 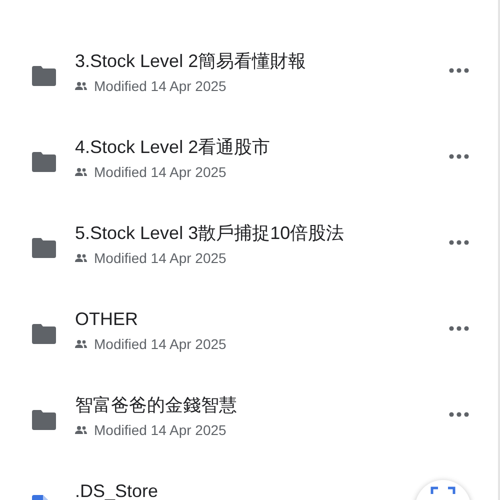 What do you see at coordinates (190, 61) in the screenshot?
I see `item-title: 3.Stock Level 2簡易看懂財報` at bounding box center [190, 61].